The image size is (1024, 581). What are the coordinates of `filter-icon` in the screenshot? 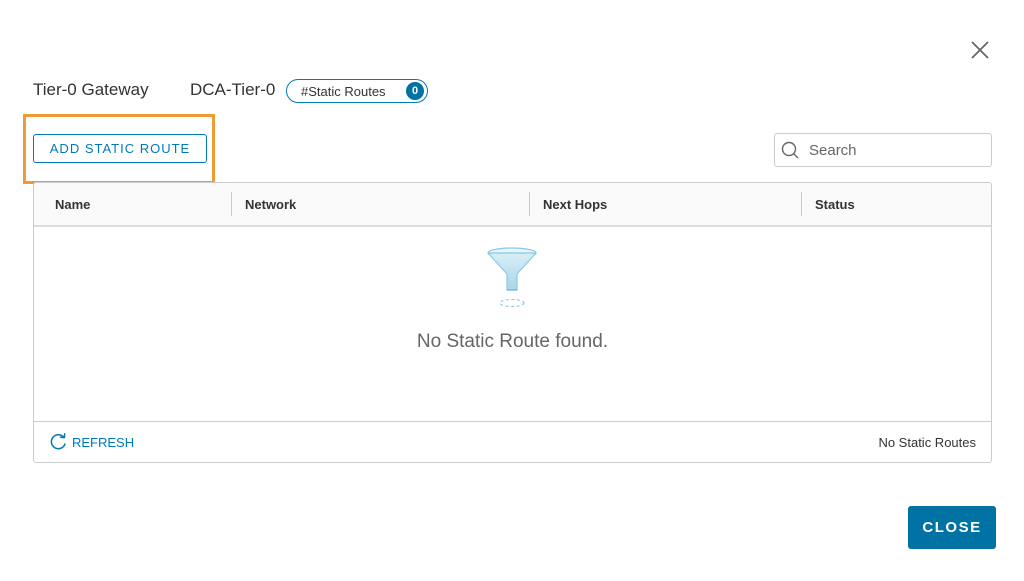 It's located at (512, 277).